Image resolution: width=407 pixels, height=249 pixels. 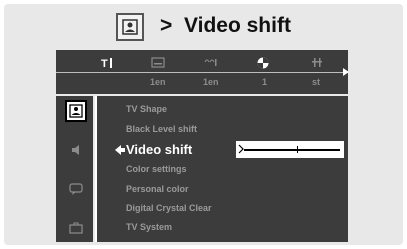 What do you see at coordinates (146, 109) in the screenshot?
I see `menu-item-tv-shape: TV Shape` at bounding box center [146, 109].